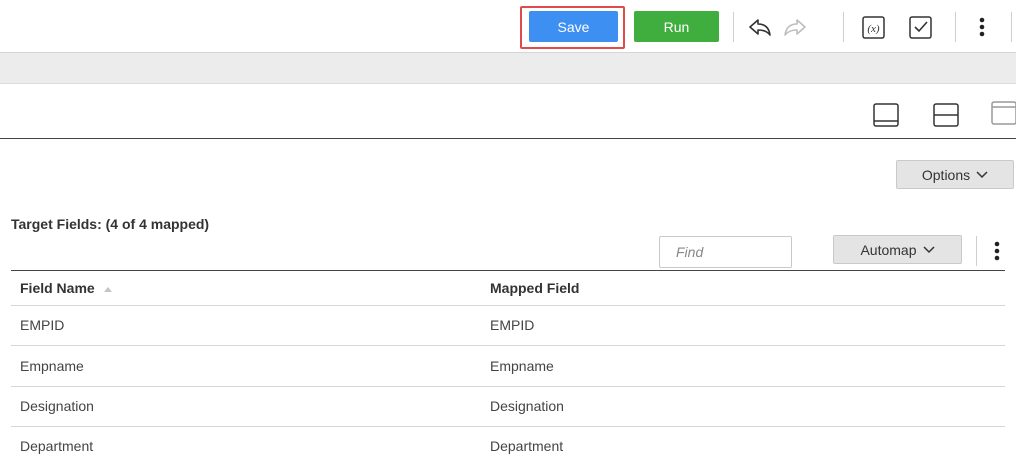 Image resolution: width=1016 pixels, height=460 pixels. Describe the element at coordinates (886, 115) in the screenshot. I see `layout-bottom-panel-icon` at that location.